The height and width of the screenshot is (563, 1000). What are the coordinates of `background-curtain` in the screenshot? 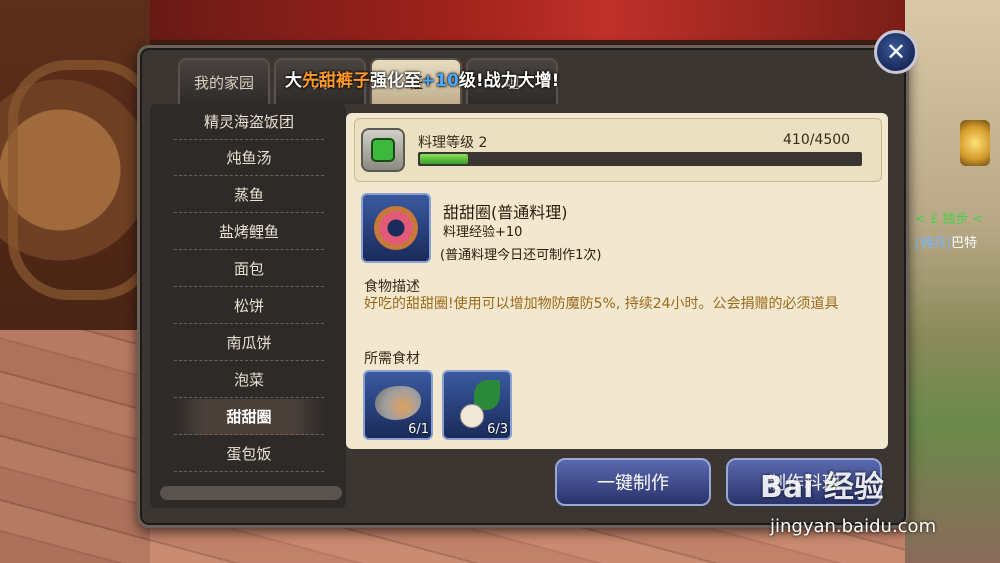 It's located at (530, 20).